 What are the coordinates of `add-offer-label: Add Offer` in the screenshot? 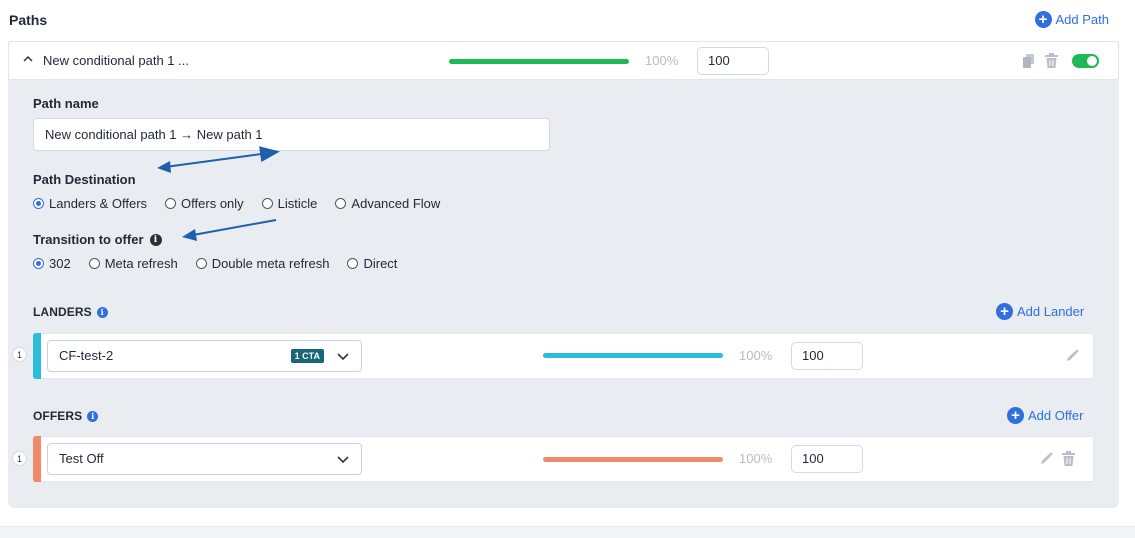 It's located at (1056, 415).